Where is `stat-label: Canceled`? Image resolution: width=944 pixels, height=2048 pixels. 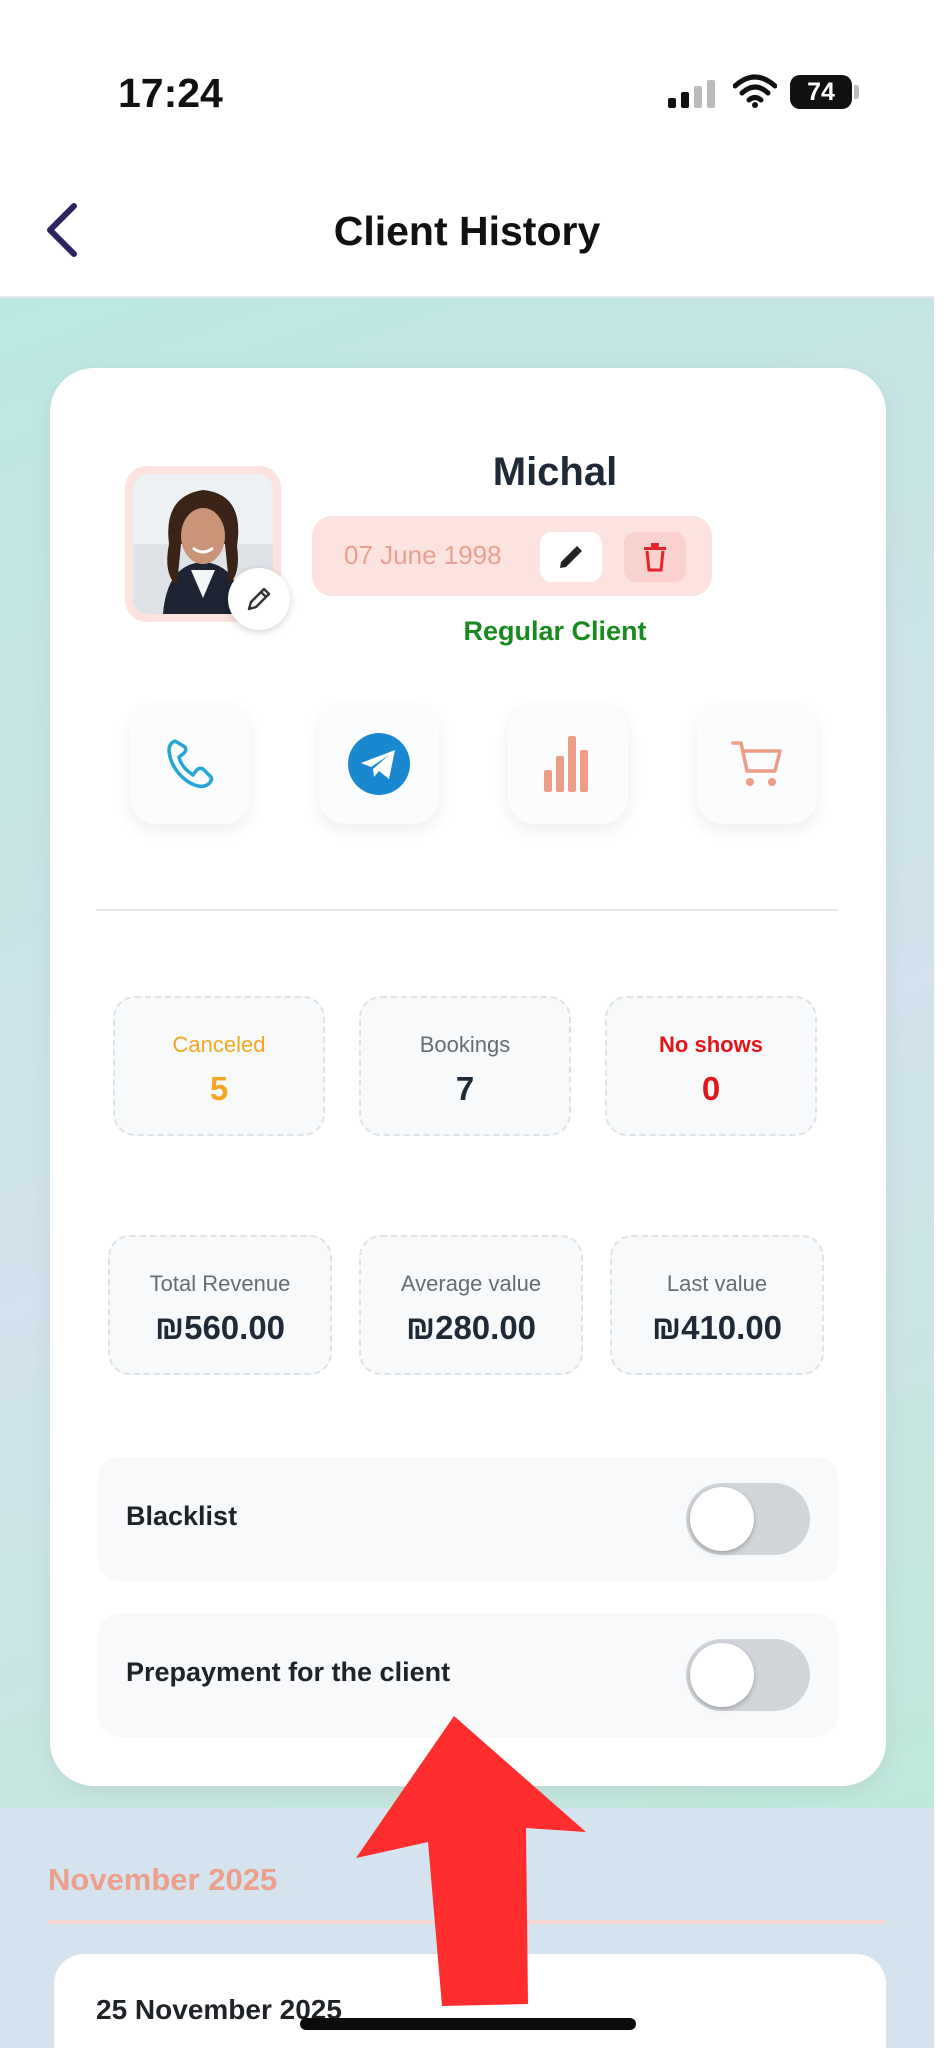 stat-label: Canceled is located at coordinates (219, 1044).